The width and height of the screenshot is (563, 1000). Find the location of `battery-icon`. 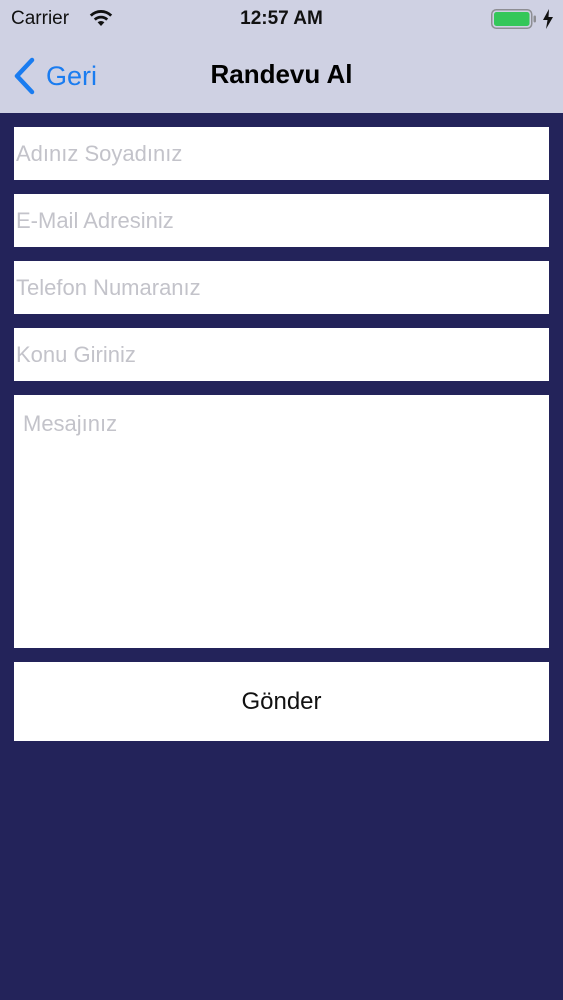

battery-icon is located at coordinates (513, 19).